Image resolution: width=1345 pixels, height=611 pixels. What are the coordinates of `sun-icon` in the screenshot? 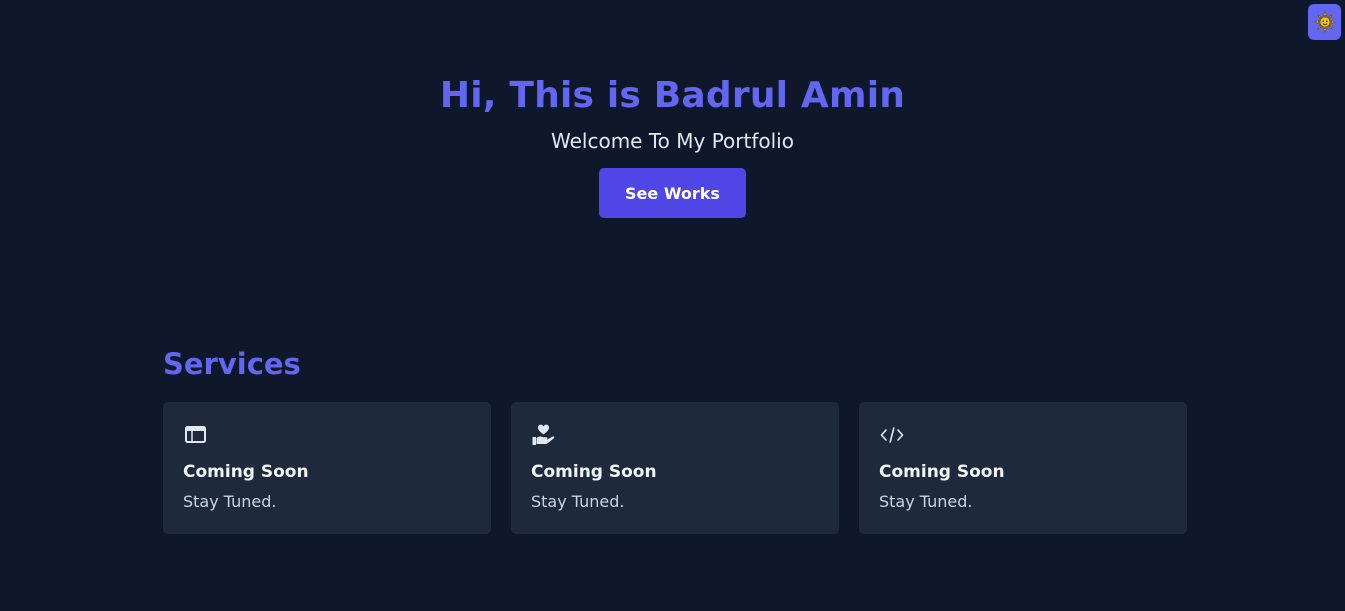 It's located at (1324, 22).